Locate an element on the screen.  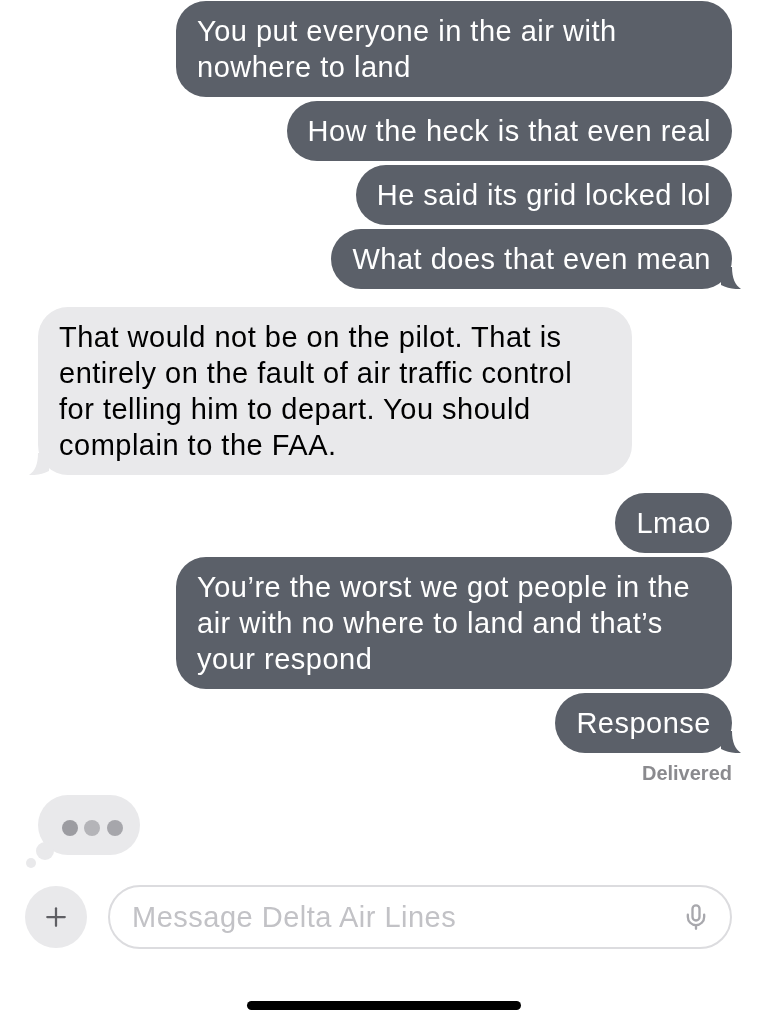
message-bubble: What does that even mean is located at coordinates (531, 259).